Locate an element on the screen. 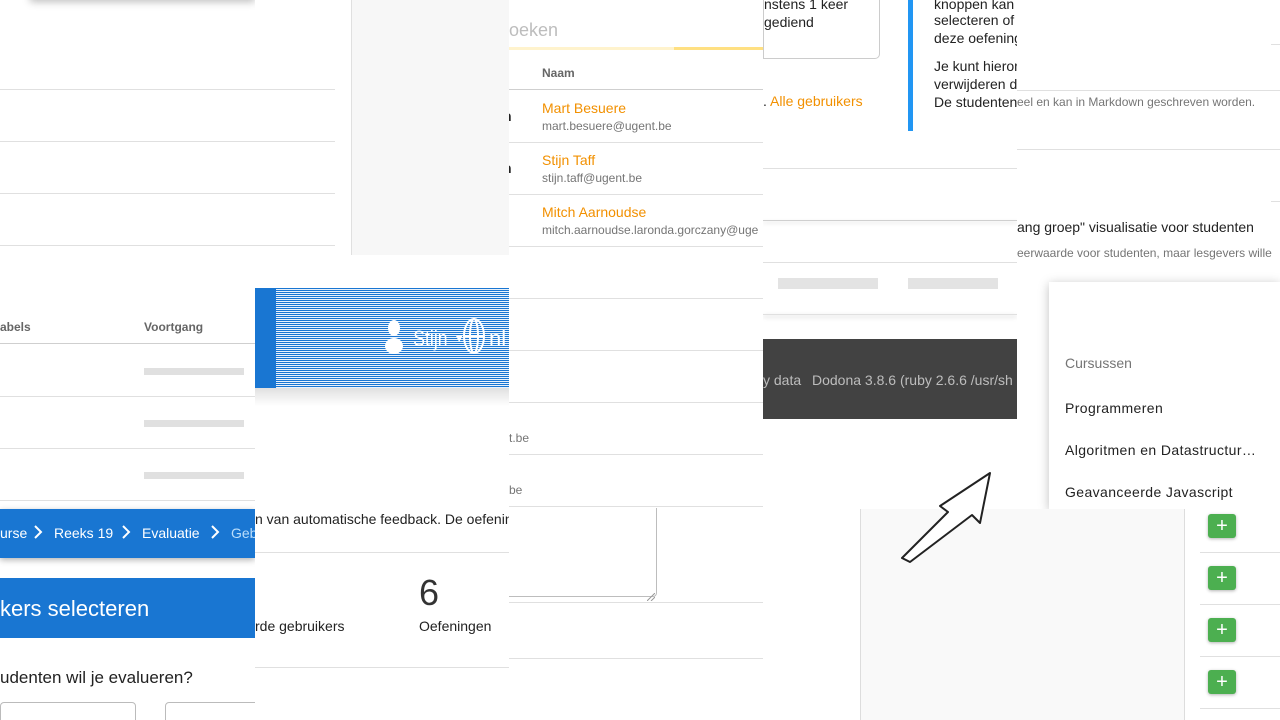  breadcrumb-item-current: Geb is located at coordinates (243, 533).